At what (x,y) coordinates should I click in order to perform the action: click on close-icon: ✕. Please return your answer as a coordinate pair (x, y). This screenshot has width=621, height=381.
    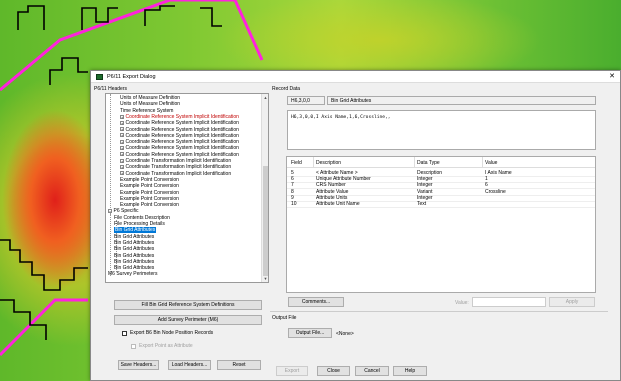
    Looking at the image, I should click on (612, 76).